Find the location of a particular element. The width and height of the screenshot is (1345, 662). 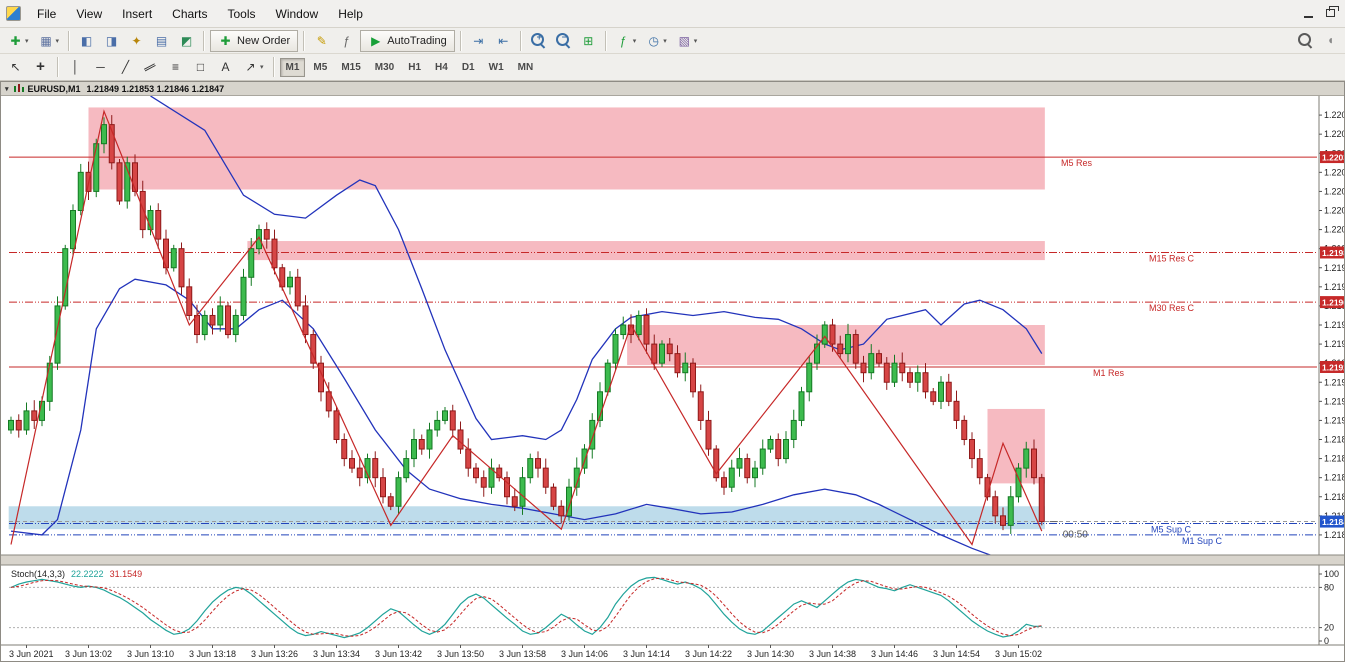

metaeditor-button: ✎ is located at coordinates (321, 41).